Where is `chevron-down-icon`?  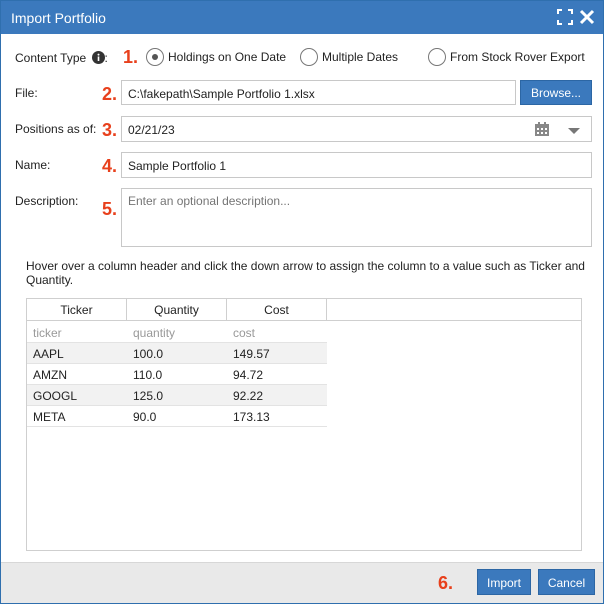
chevron-down-icon is located at coordinates (574, 130).